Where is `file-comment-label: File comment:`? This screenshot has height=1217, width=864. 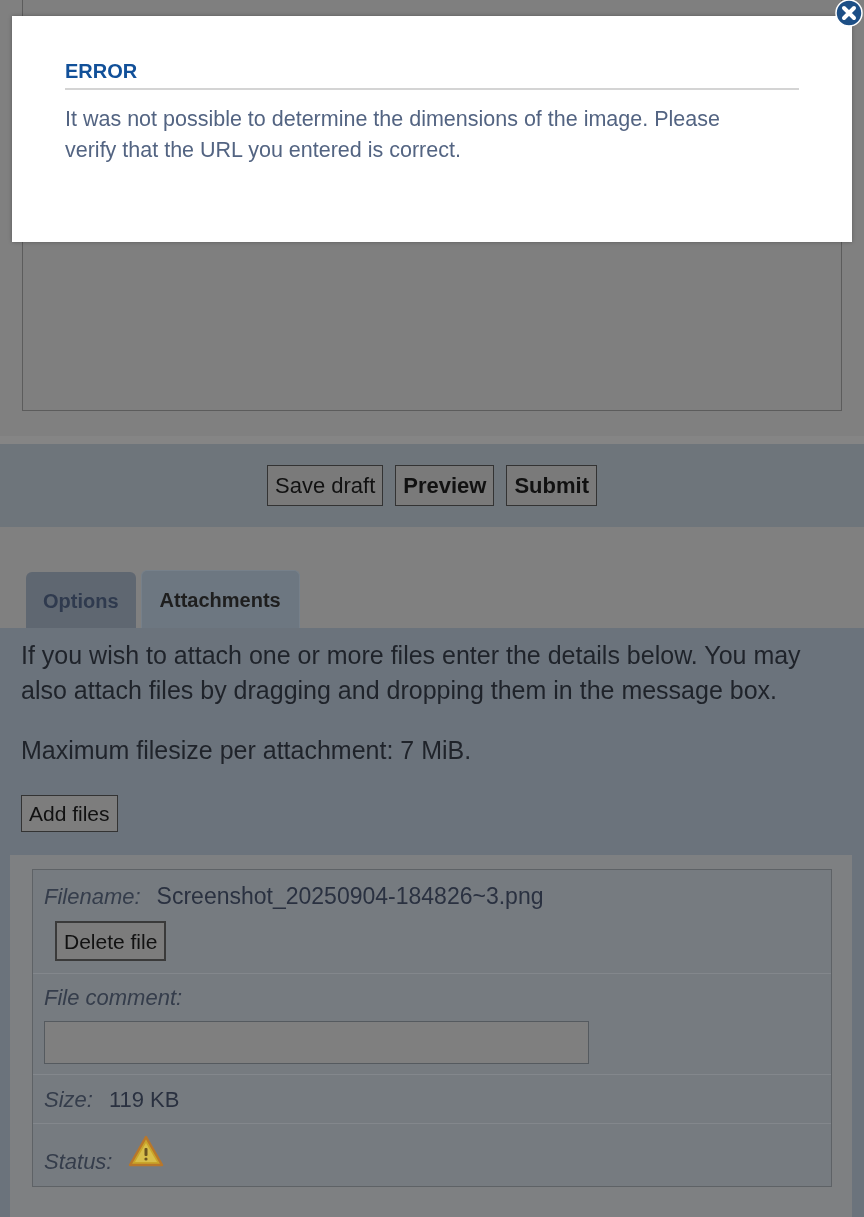 file-comment-label: File comment: is located at coordinates (113, 998).